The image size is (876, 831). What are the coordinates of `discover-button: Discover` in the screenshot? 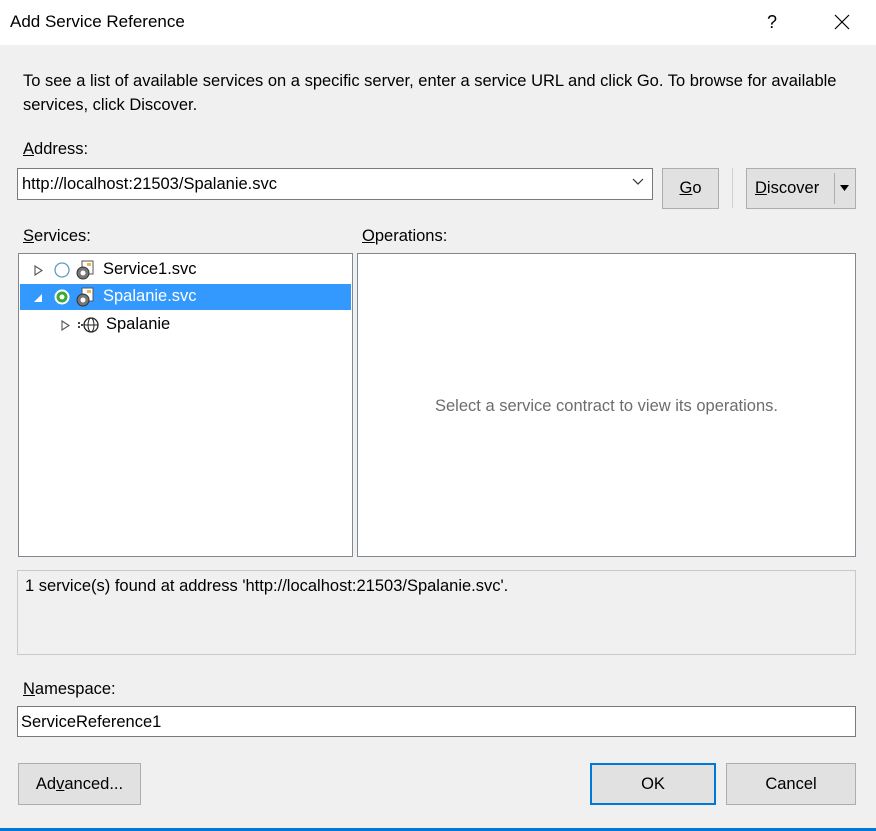 It's located at (801, 188).